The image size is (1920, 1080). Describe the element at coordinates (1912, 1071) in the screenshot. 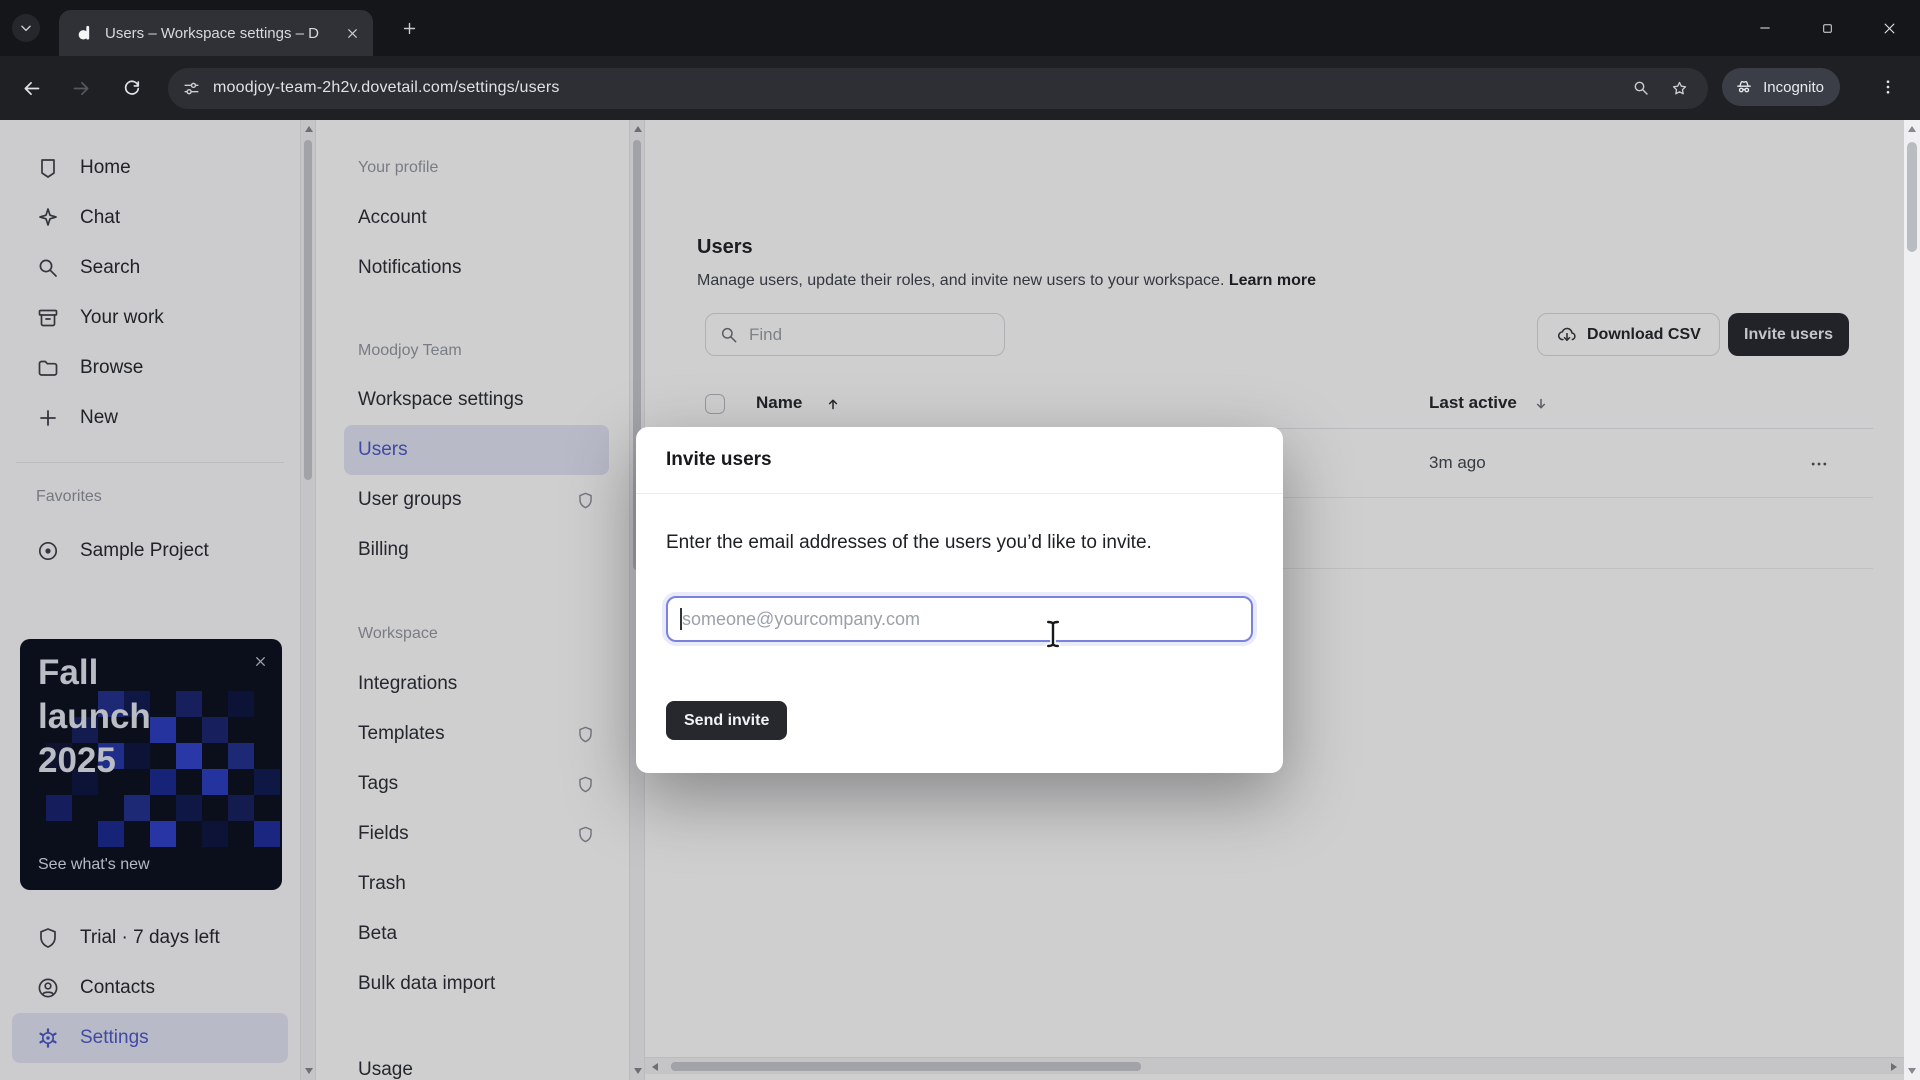

I see `scroll-down-icon` at that location.